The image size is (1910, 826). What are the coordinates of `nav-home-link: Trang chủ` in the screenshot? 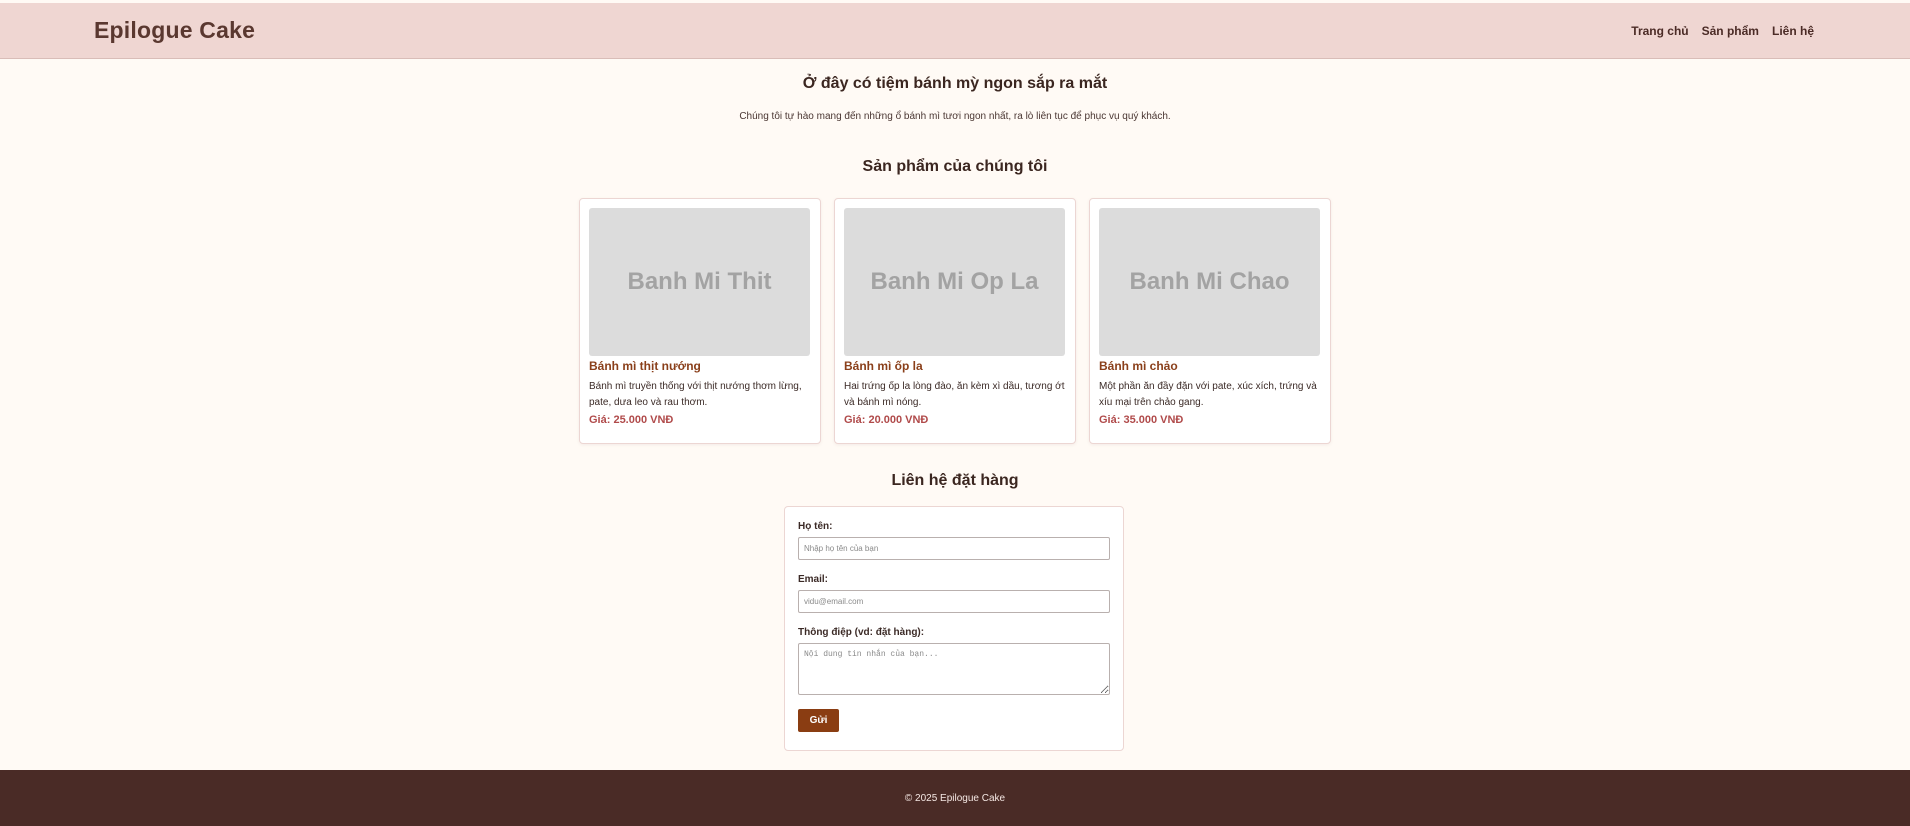 It's located at (1659, 31).